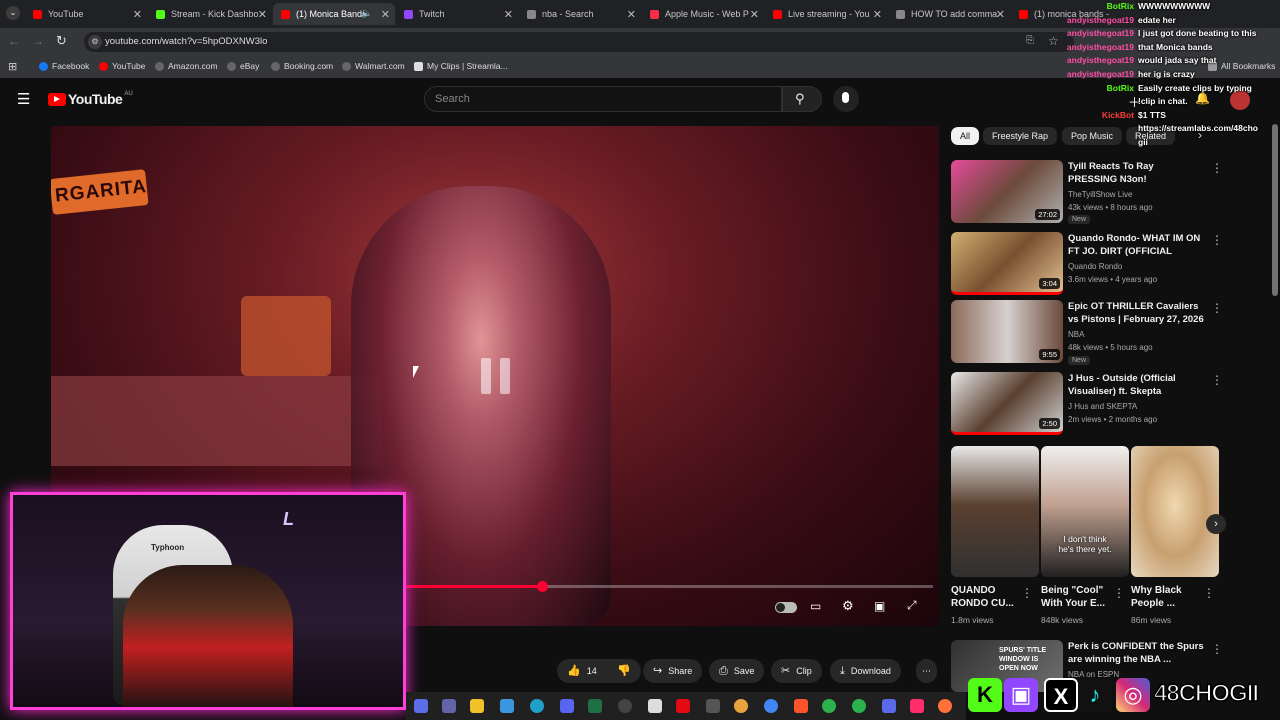 The width and height of the screenshot is (1280, 720). Describe the element at coordinates (64, 66) in the screenshot. I see `bookmark-facebook: Facebook` at that location.